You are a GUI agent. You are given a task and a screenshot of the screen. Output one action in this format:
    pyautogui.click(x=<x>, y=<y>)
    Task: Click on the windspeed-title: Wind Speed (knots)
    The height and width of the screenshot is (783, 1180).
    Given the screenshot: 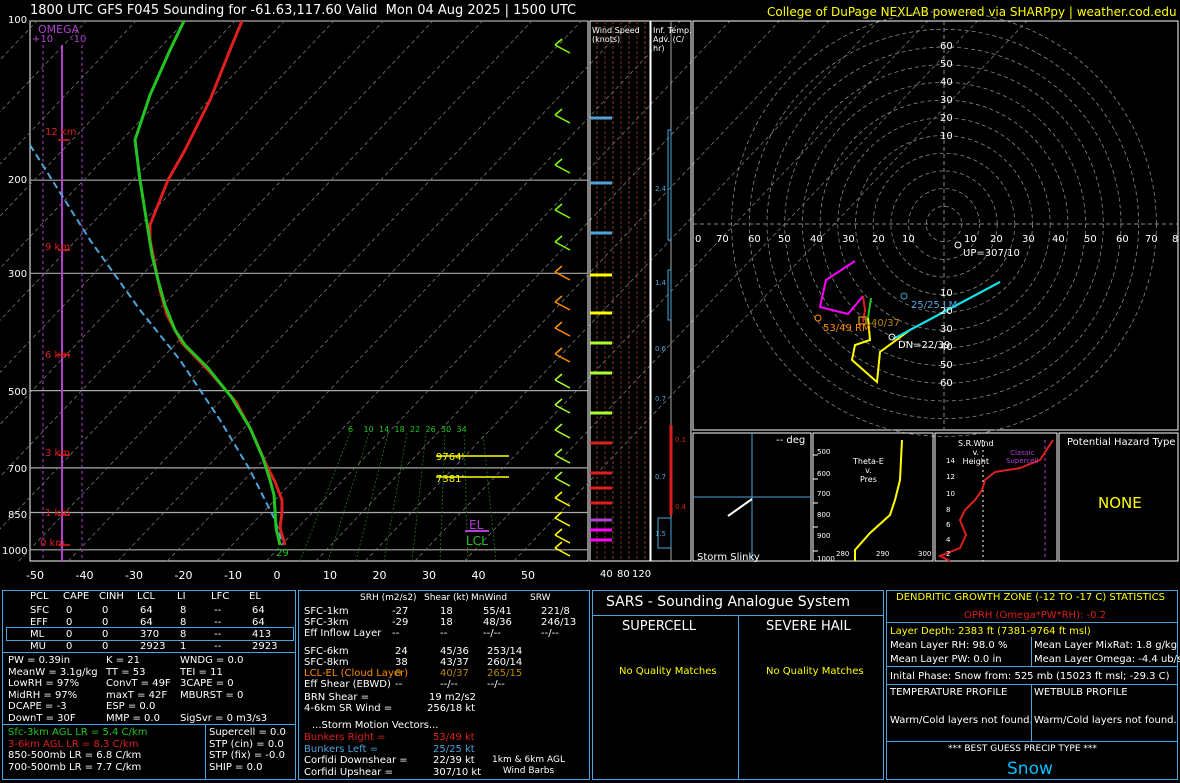 What is the action you would take?
    pyautogui.click(x=616, y=35)
    